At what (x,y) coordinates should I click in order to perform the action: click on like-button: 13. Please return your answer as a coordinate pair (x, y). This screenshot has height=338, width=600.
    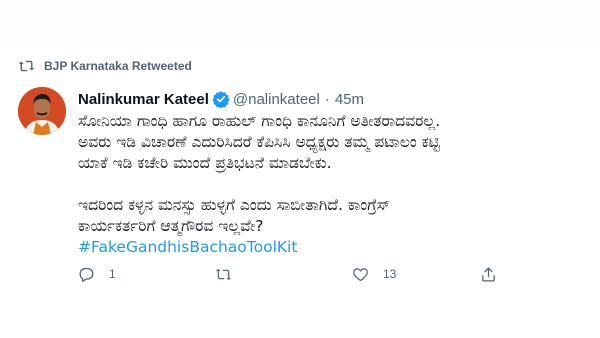
    Looking at the image, I should click on (374, 274).